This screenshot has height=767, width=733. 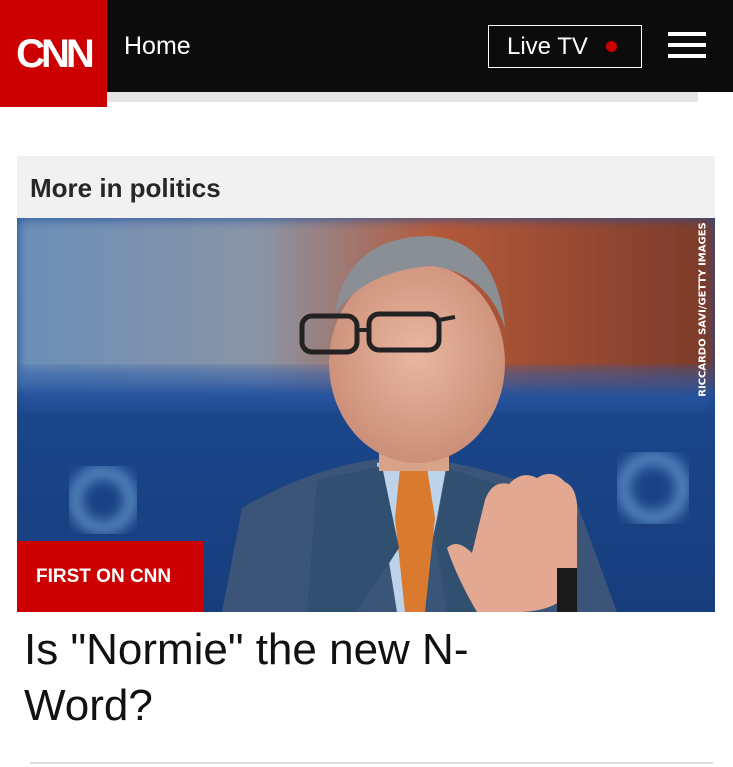 I want to click on cnn-logo: CNN, so click(x=53, y=53).